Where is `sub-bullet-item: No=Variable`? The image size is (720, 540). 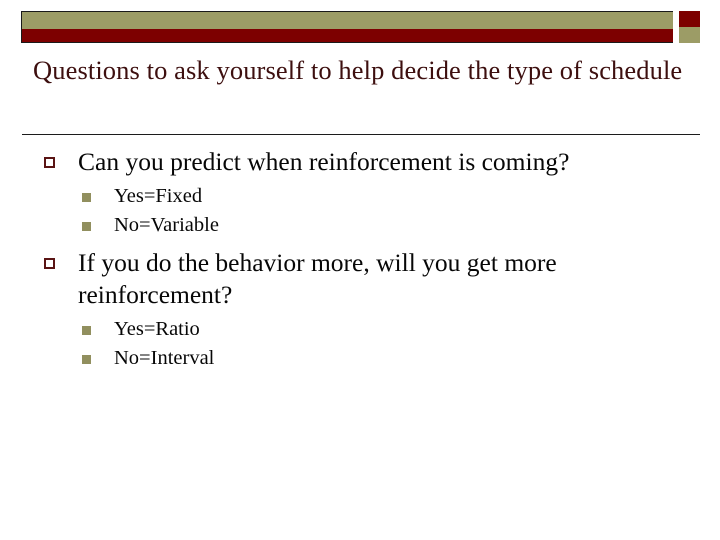
sub-bullet-item: No=Variable is located at coordinates (360, 225).